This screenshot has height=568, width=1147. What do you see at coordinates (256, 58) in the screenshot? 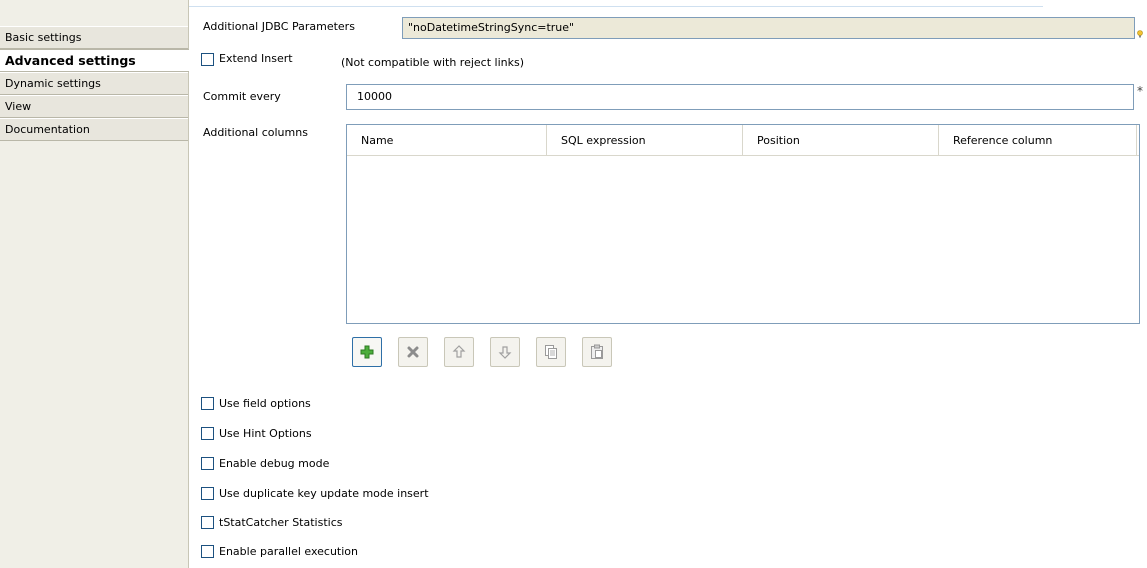
I see `extend-insert-label: Extend Insert` at bounding box center [256, 58].